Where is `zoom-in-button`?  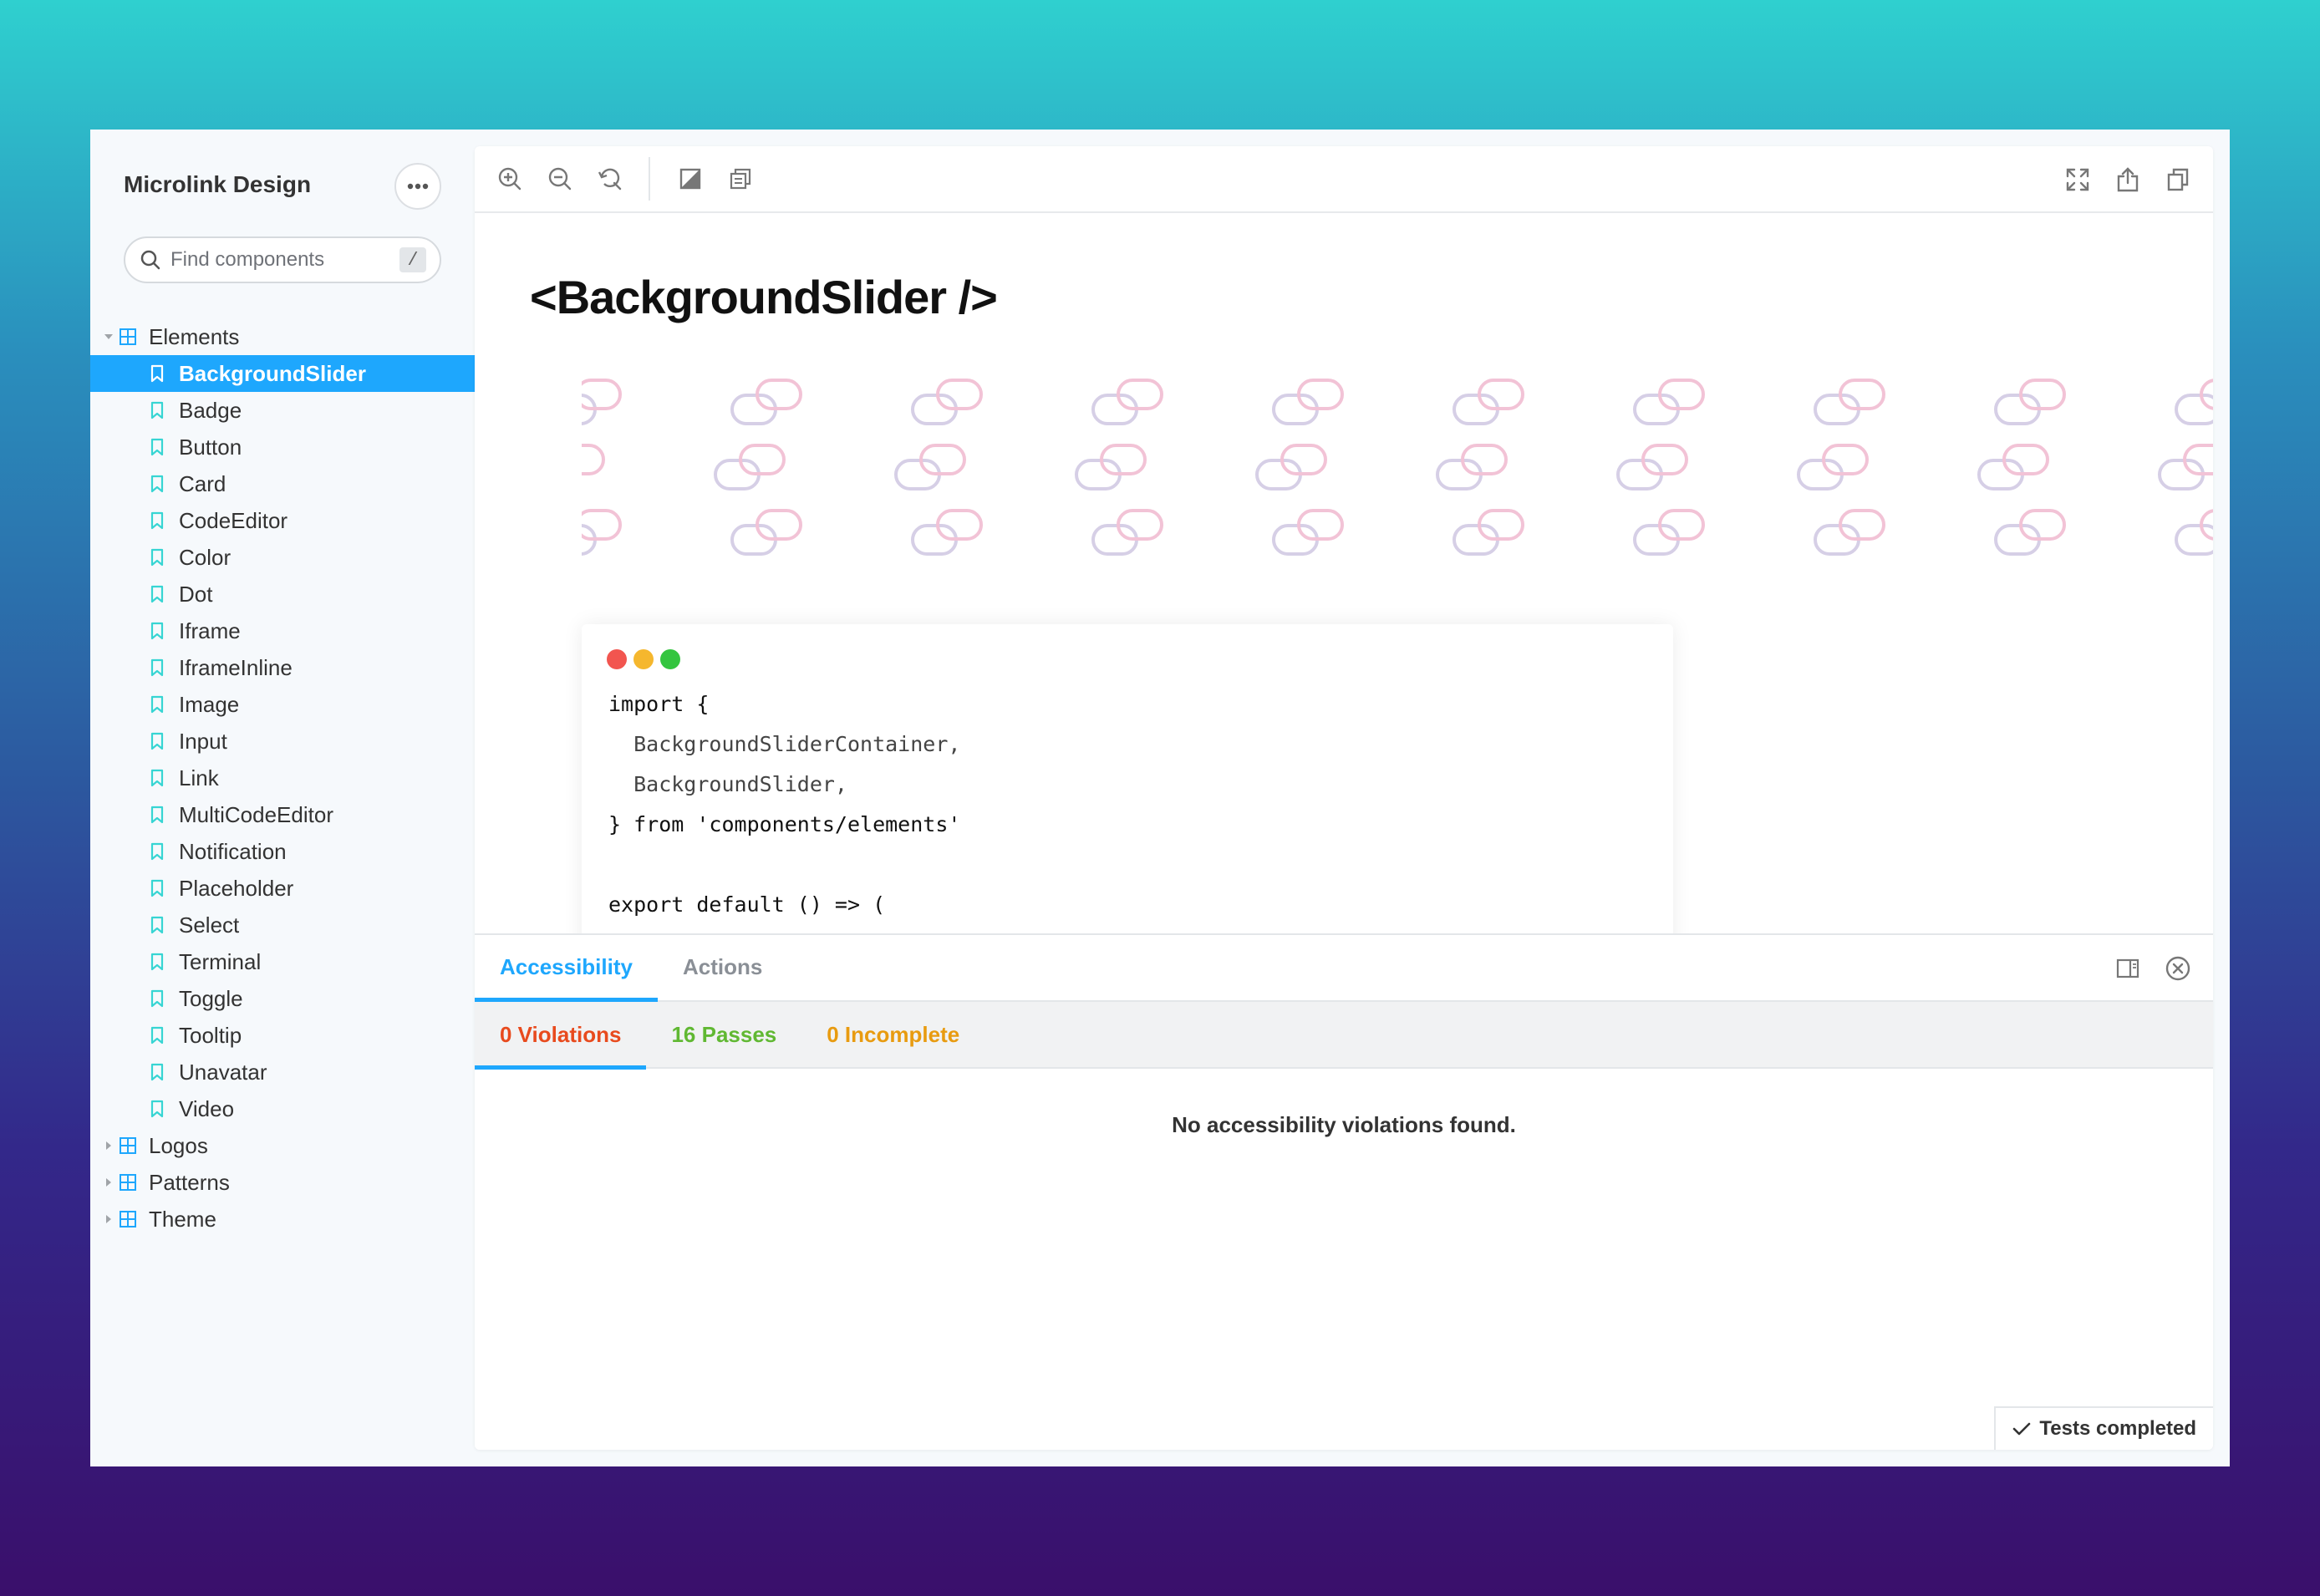 zoom-in-button is located at coordinates (510, 179).